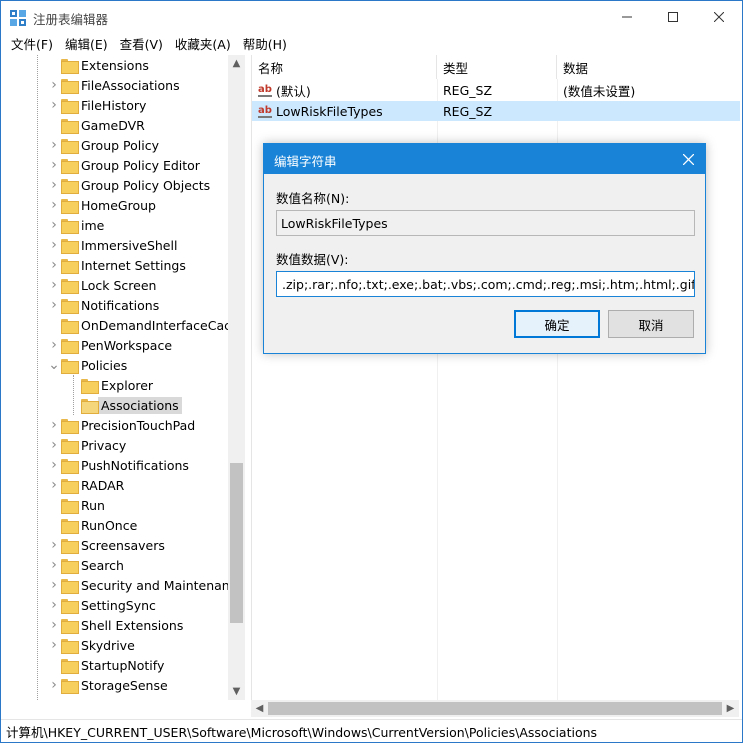  Describe the element at coordinates (105, 665) in the screenshot. I see `tree-item: StartupNotify` at that location.